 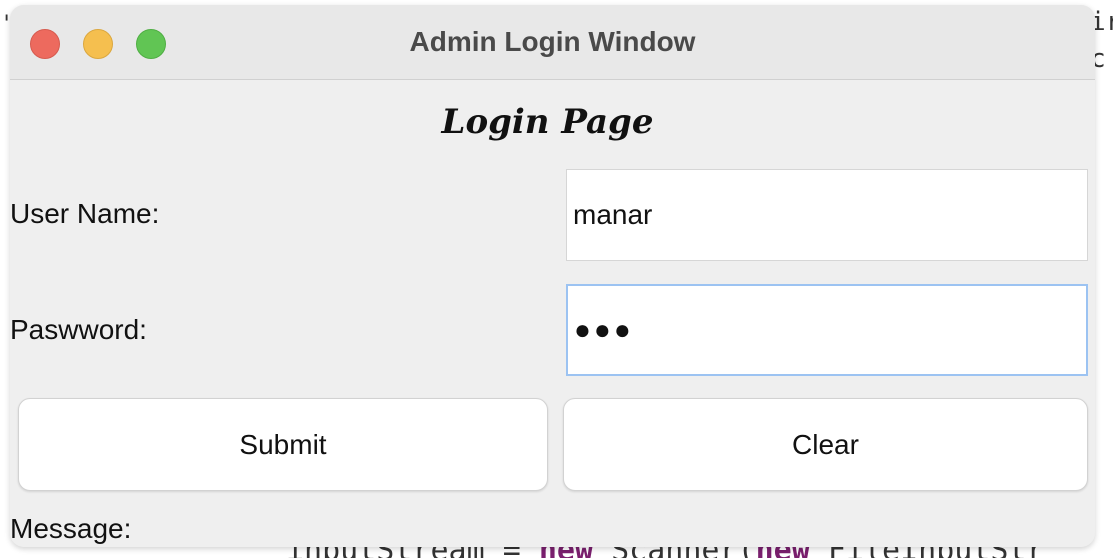 I want to click on submit-button: Submit, so click(x=283, y=444).